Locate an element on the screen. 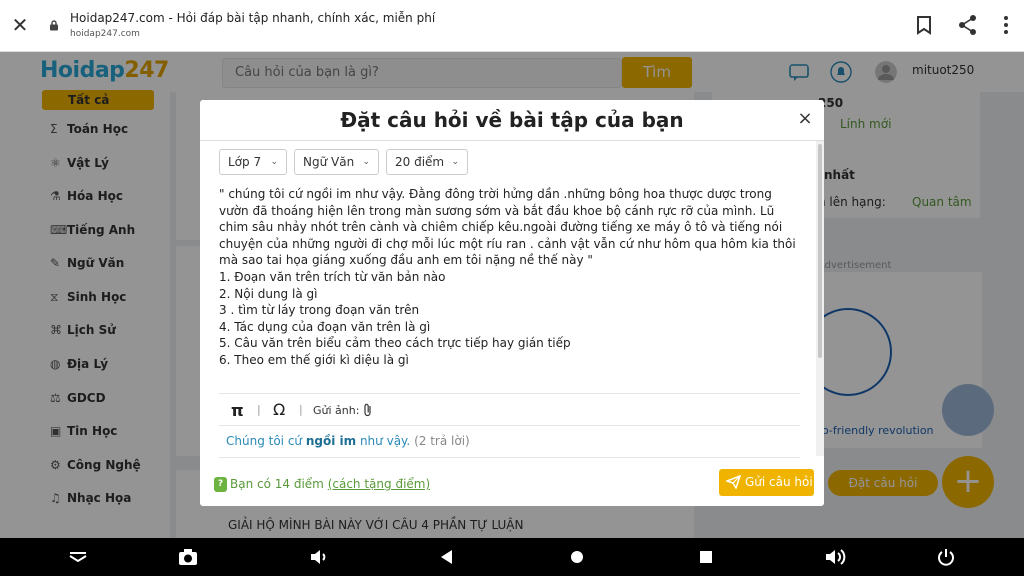 The image size is (1024, 576). system-navigation-bar is located at coordinates (512, 557).